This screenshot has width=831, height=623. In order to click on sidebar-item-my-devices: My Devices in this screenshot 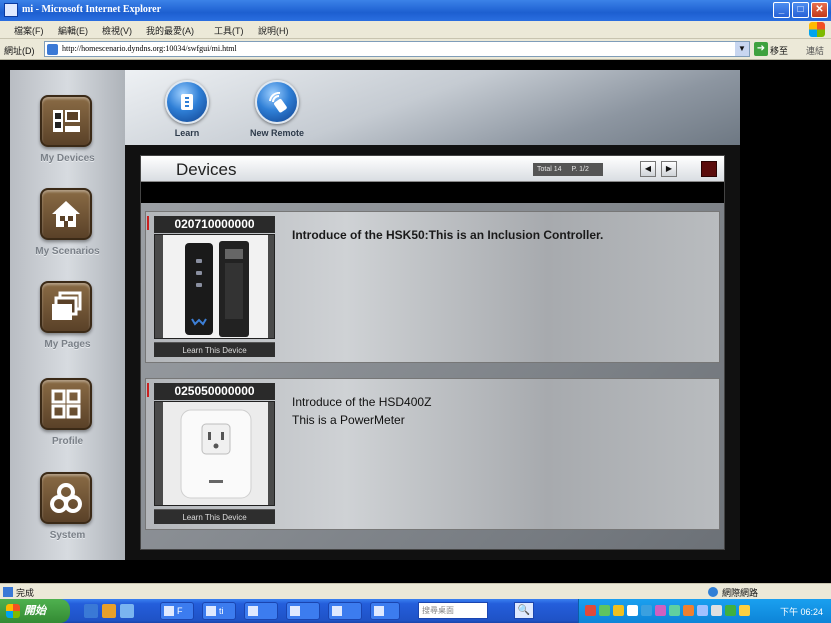, I will do `click(67, 140)`.